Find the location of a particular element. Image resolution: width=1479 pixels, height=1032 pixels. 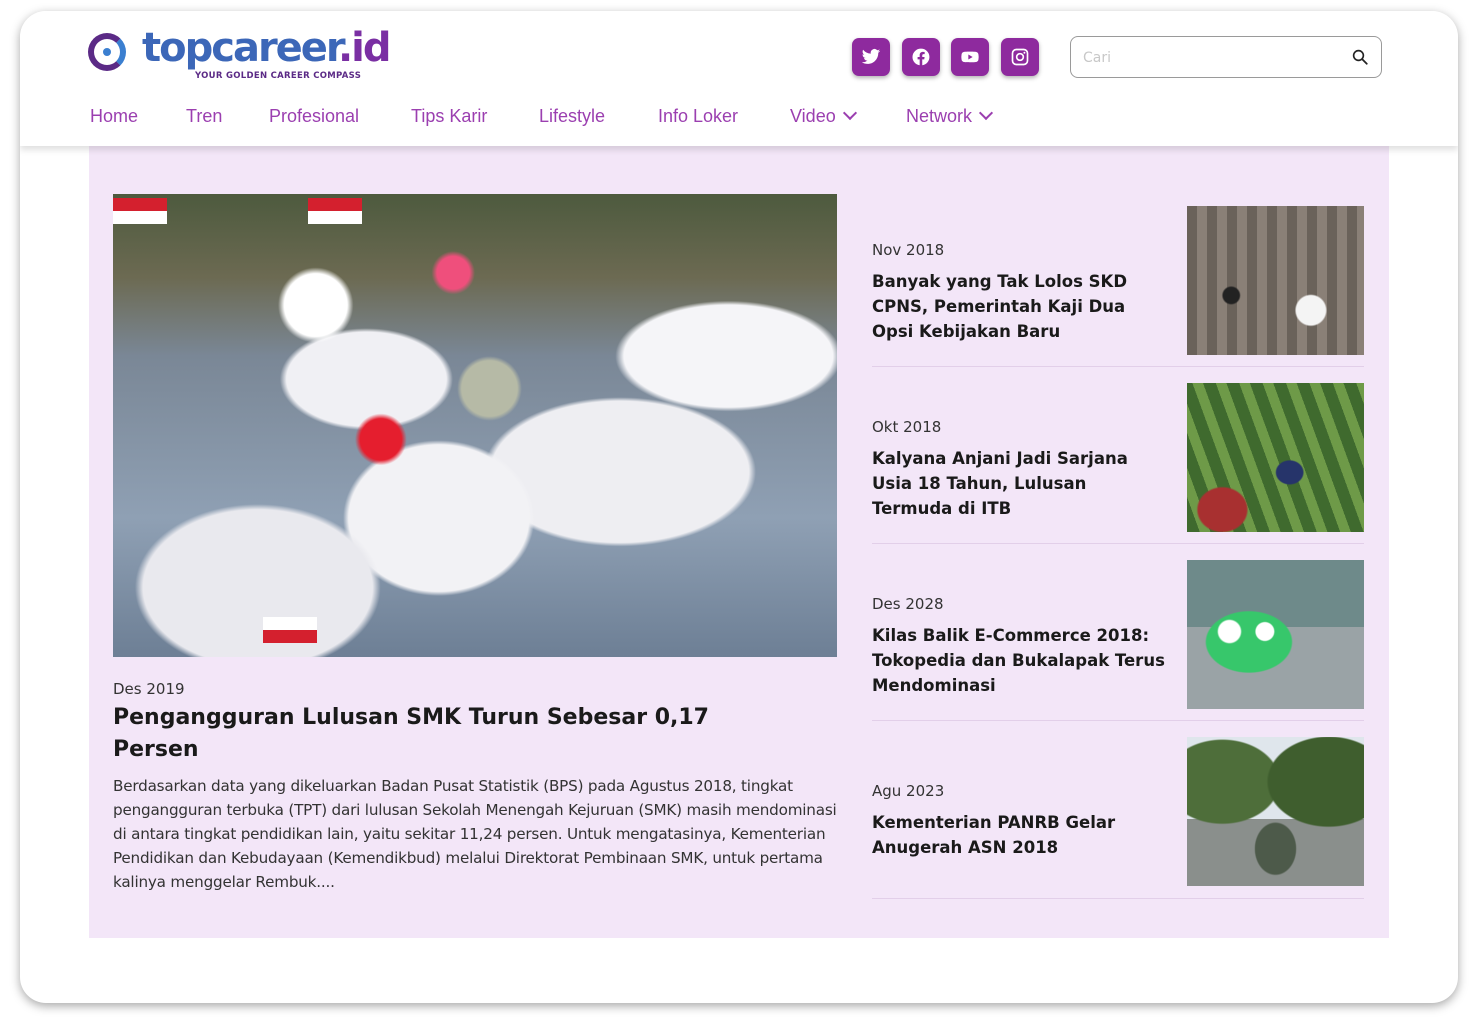

facebook-icon is located at coordinates (921, 57).